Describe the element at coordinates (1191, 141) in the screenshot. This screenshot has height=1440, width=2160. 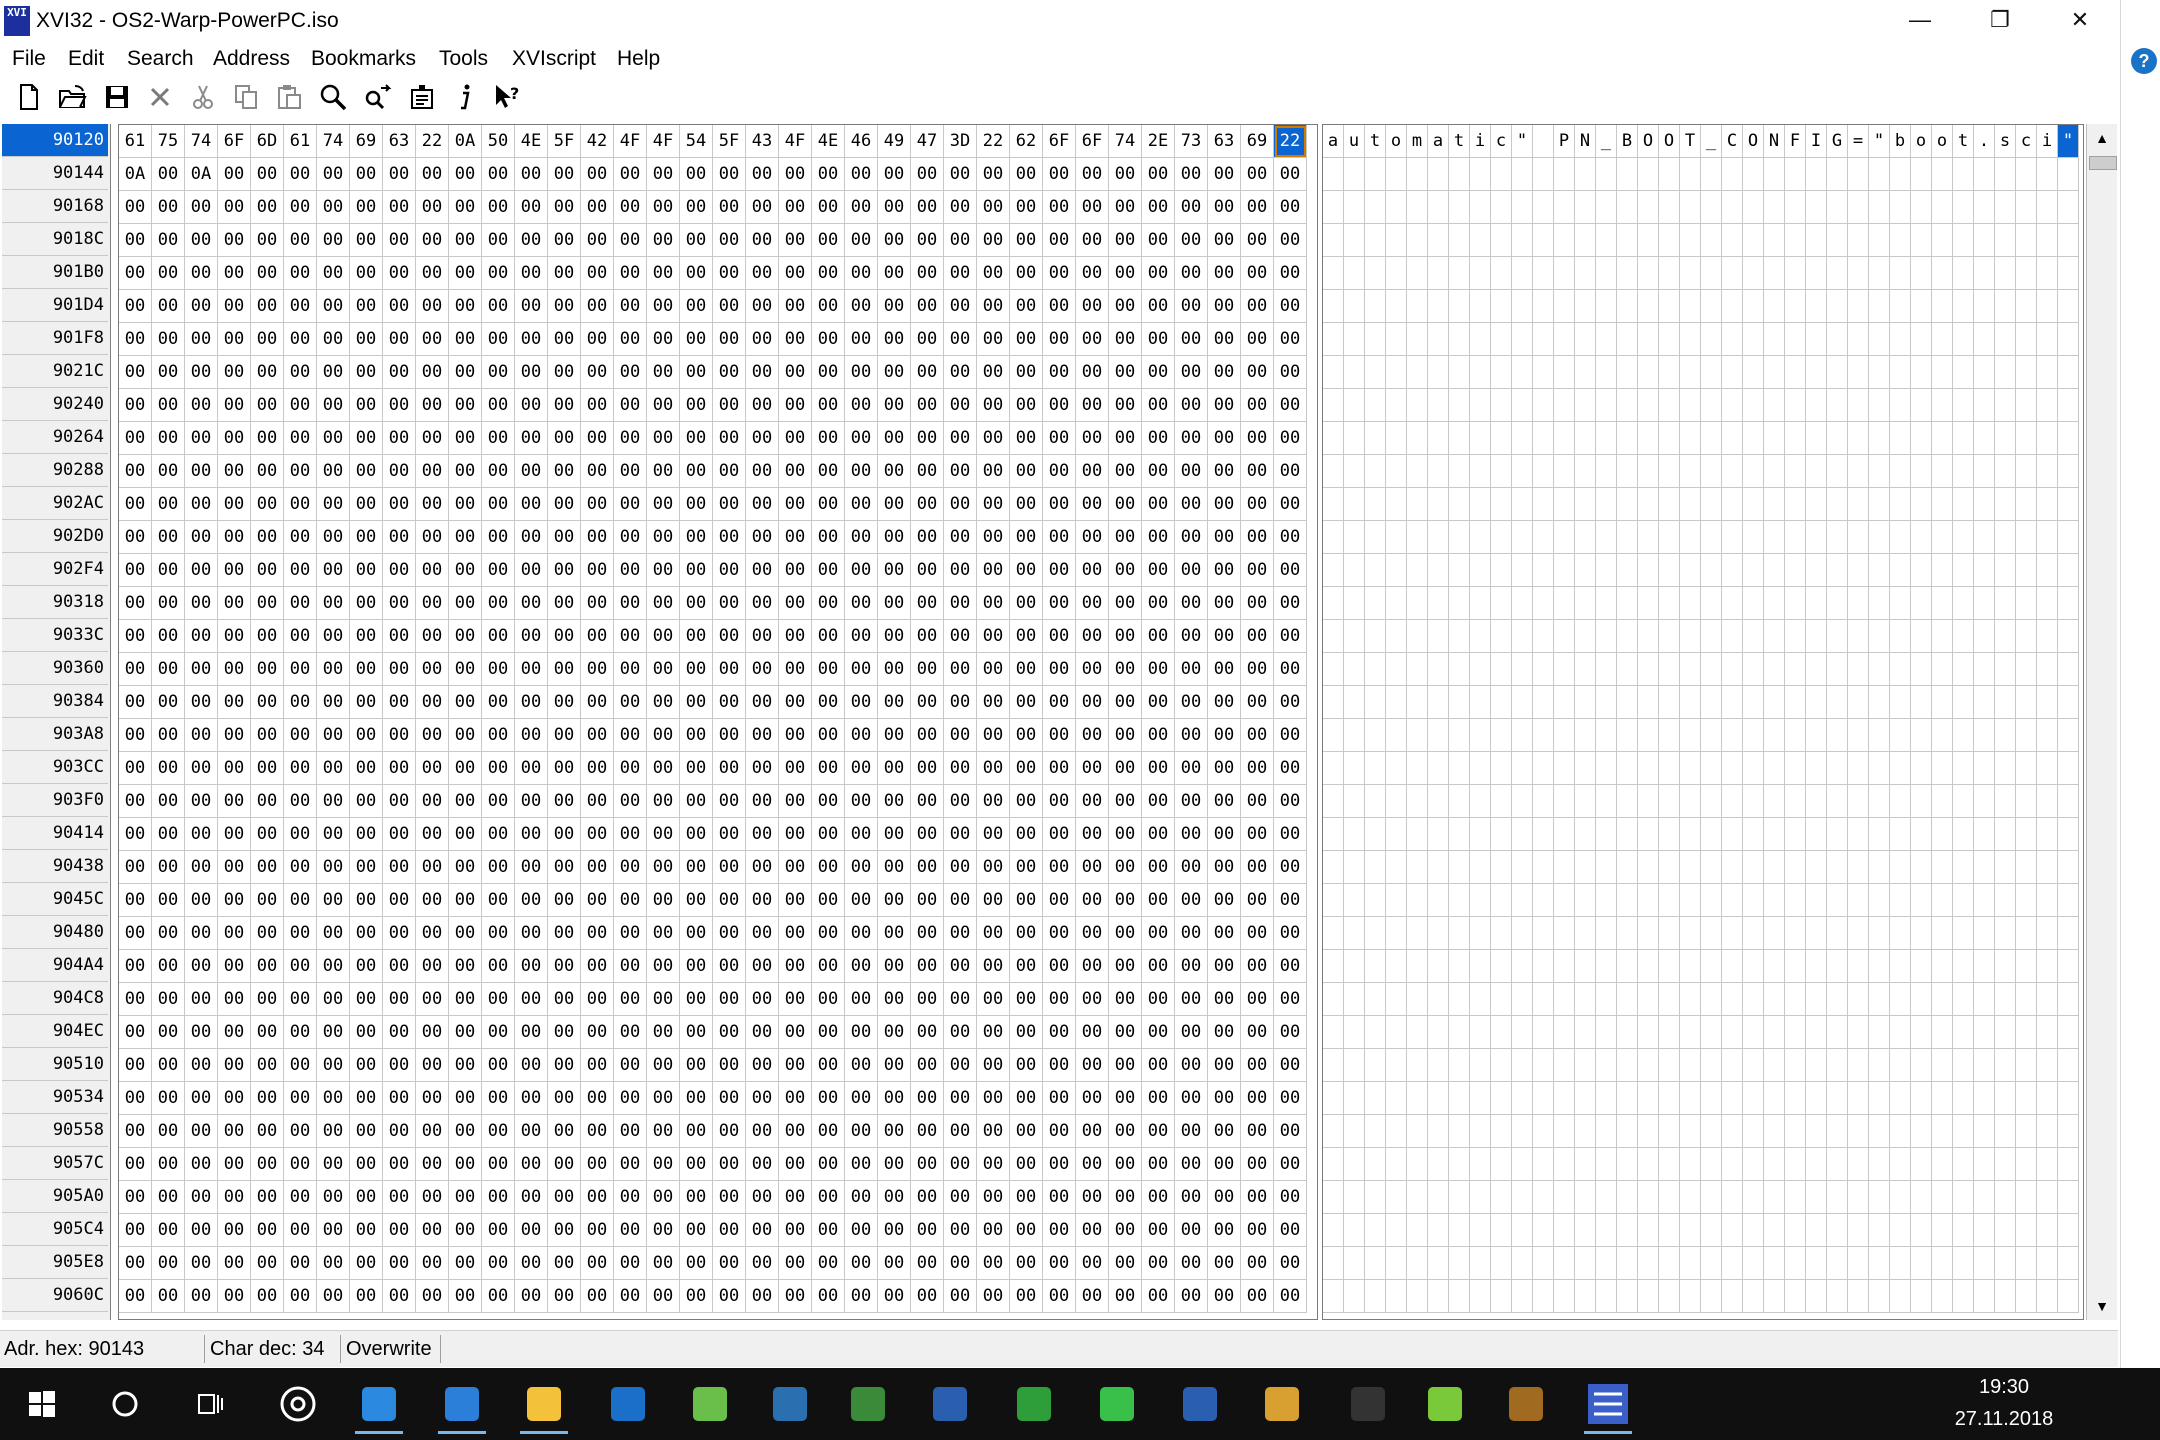
I see `hex-byte: 73` at that location.